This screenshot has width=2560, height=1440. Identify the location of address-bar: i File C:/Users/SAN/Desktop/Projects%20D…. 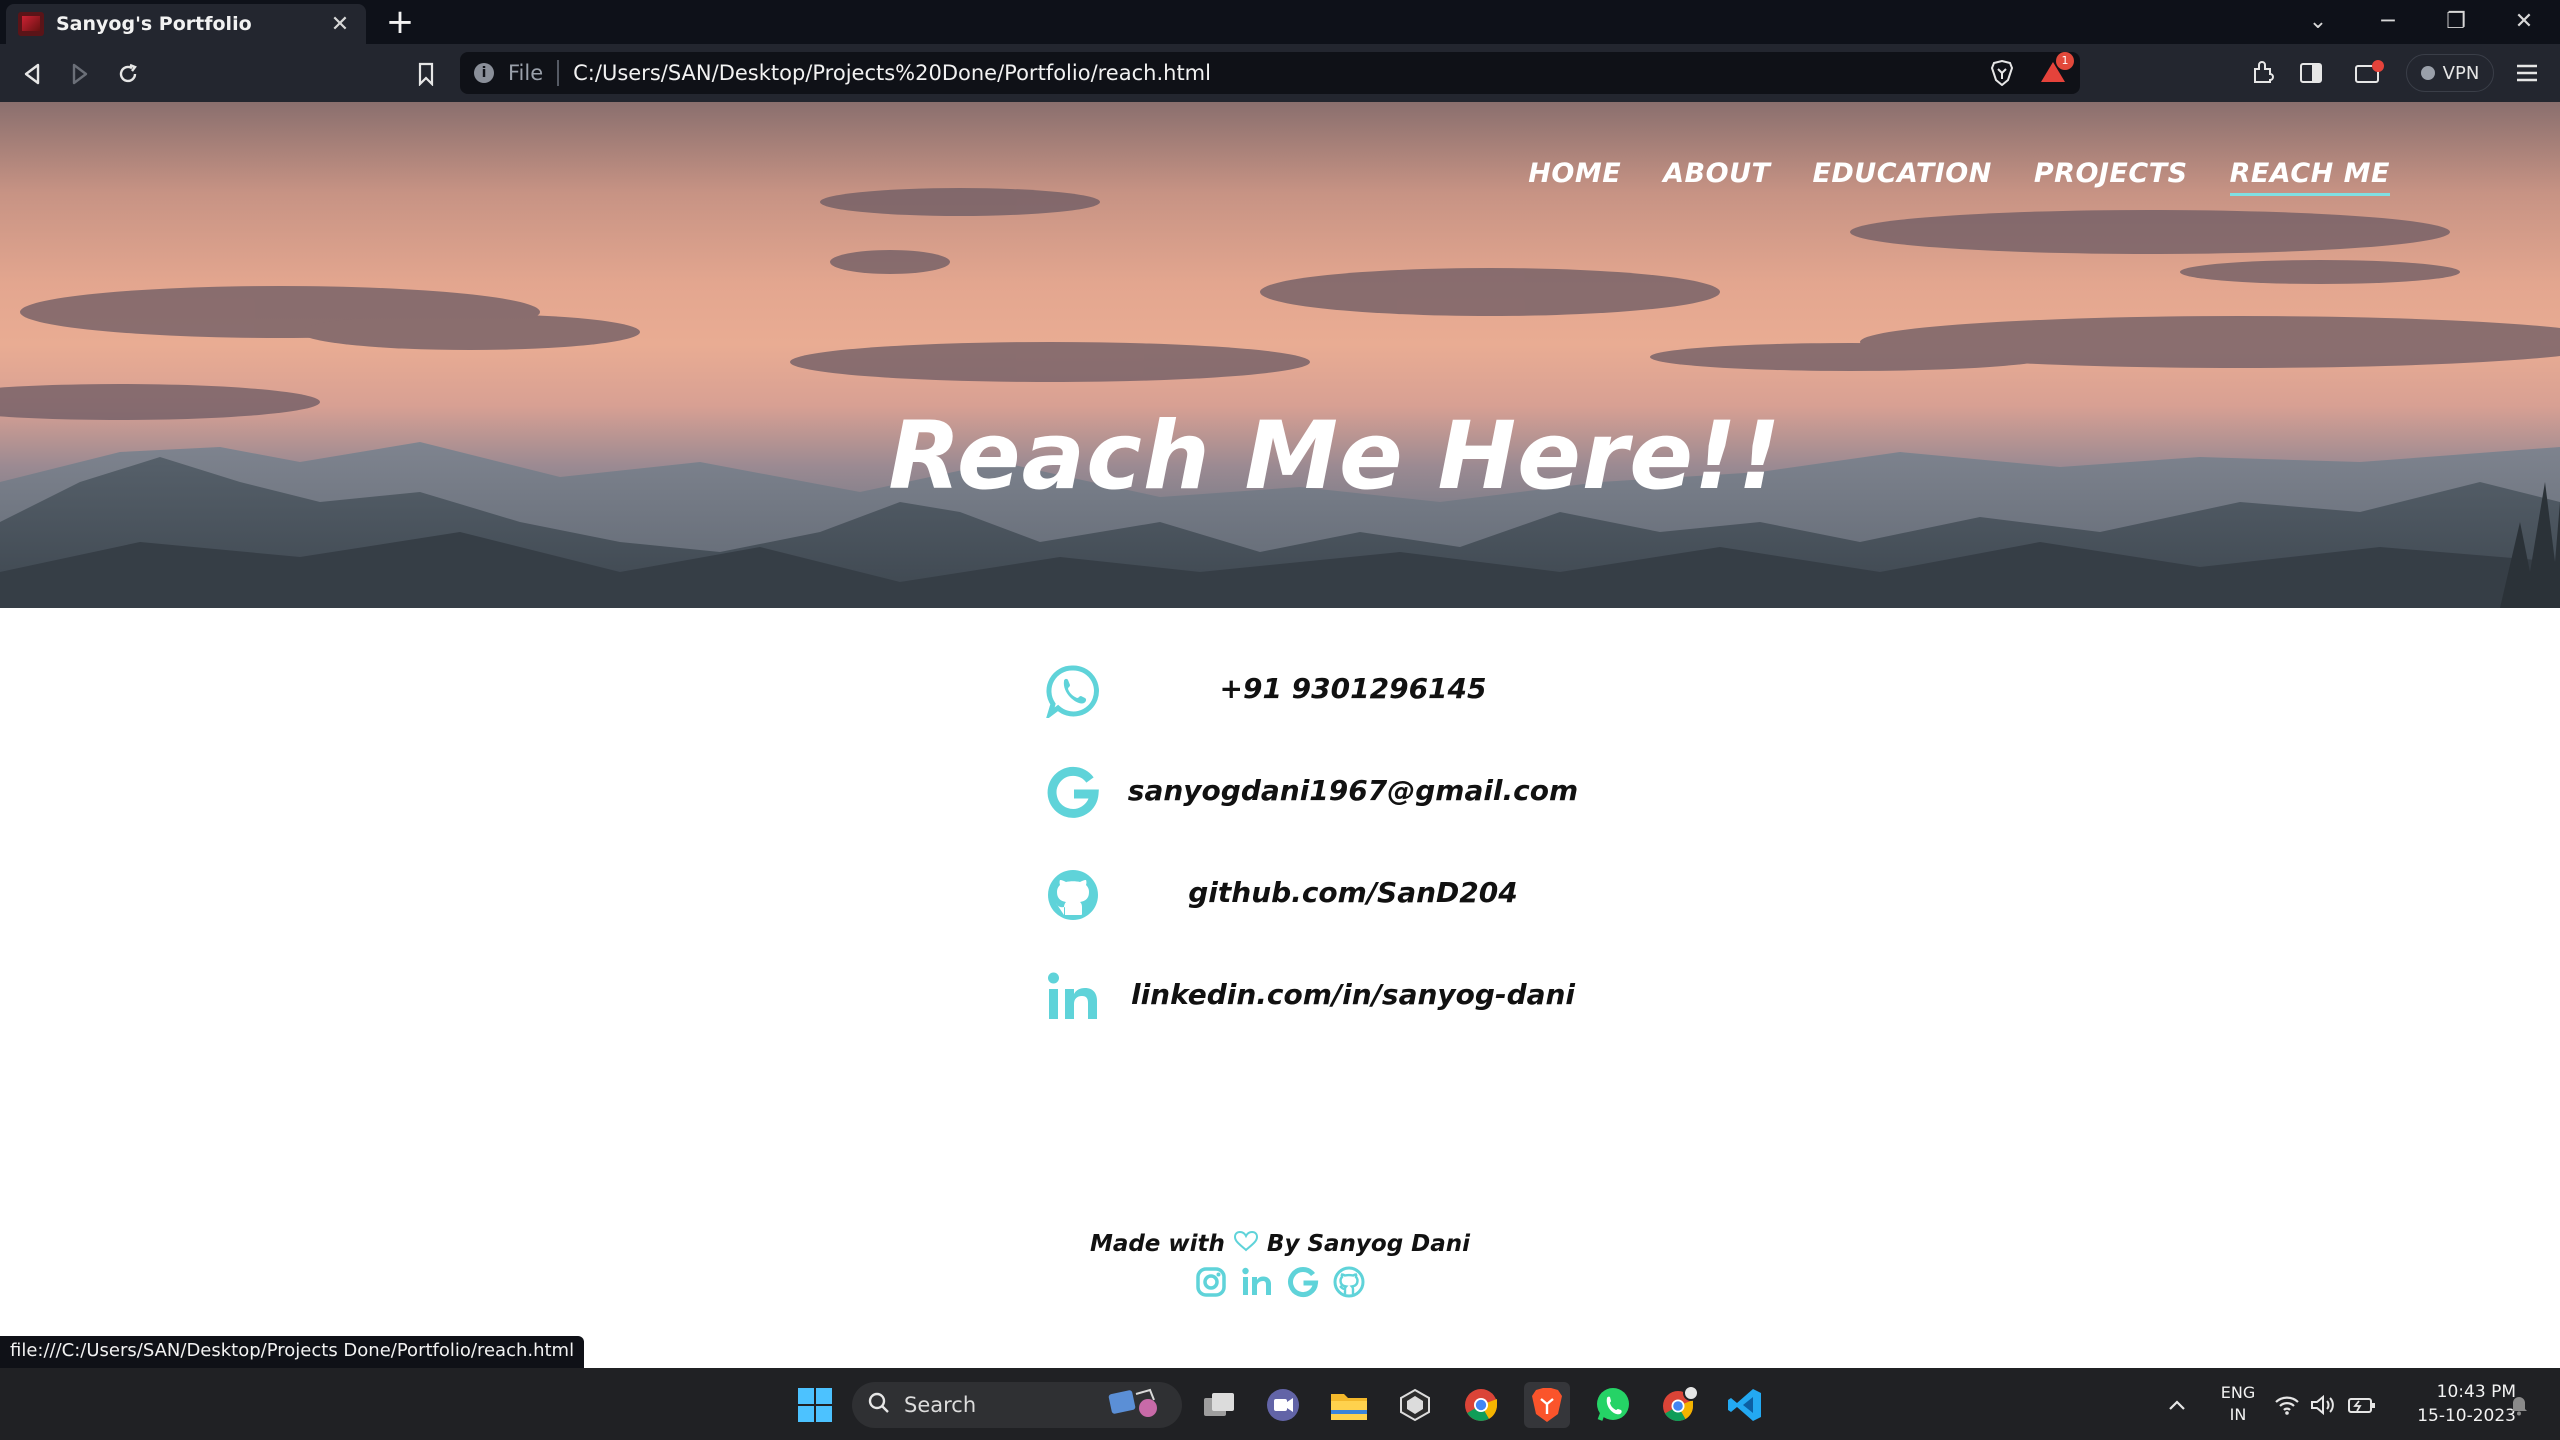
(1270, 73).